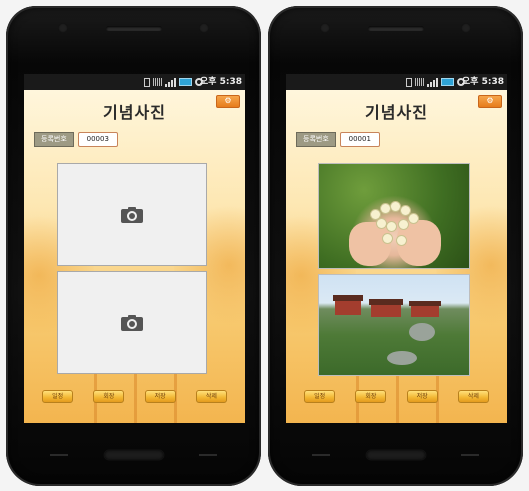  What do you see at coordinates (97, 139) in the screenshot?
I see `registration-number-field: 00003` at bounding box center [97, 139].